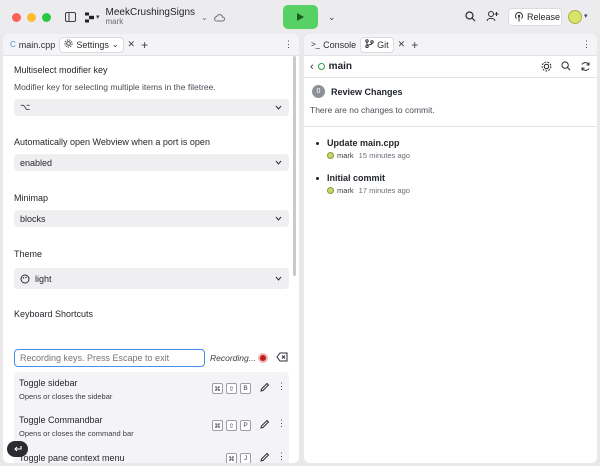 This screenshot has width=600, height=466. I want to click on tab-git: Git, so click(377, 44).